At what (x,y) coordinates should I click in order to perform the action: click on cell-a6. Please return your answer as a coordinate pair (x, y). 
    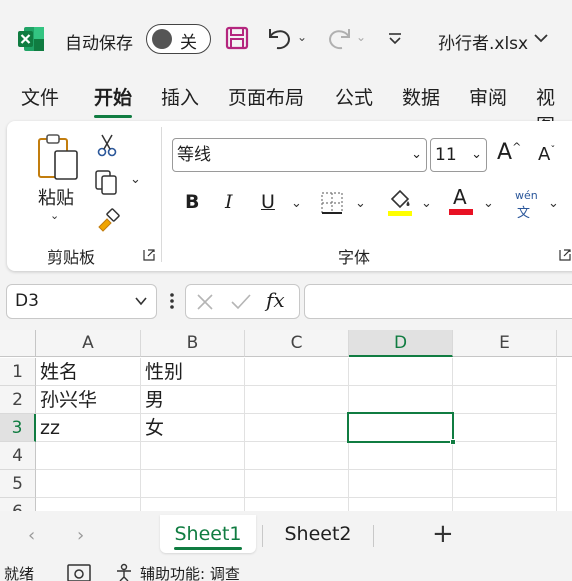
    Looking at the image, I should click on (88, 504).